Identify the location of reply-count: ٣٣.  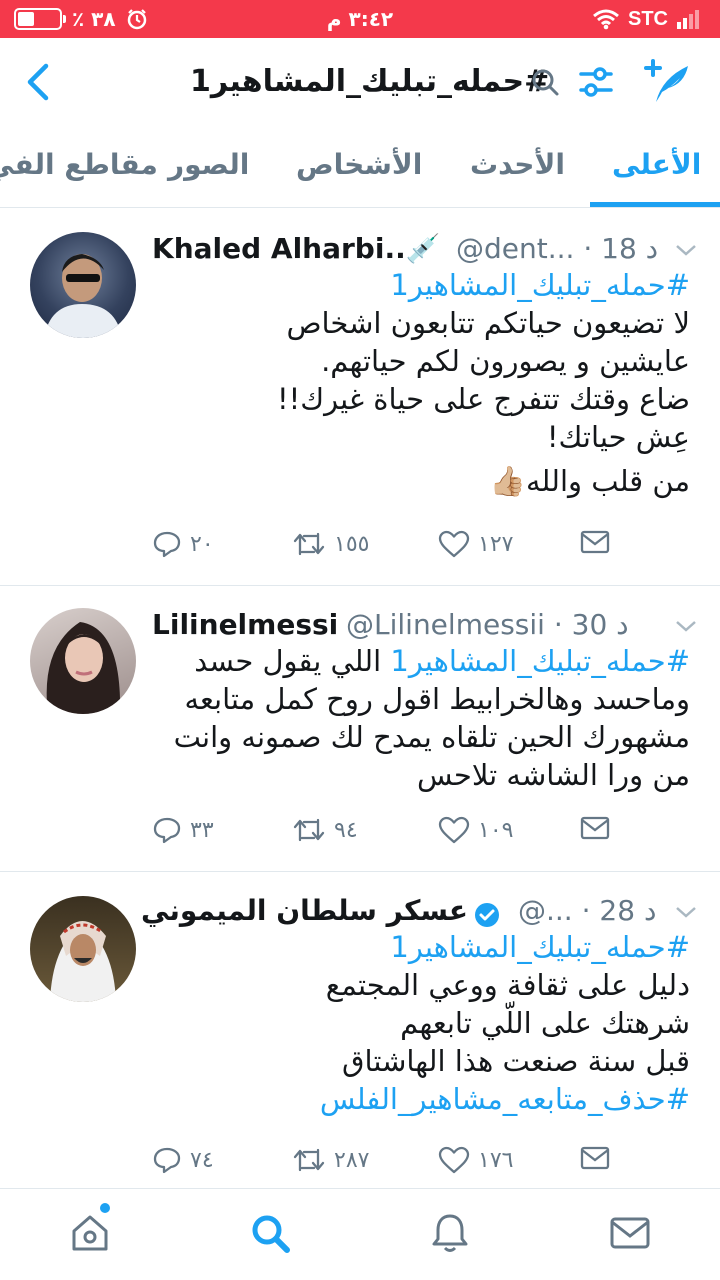
(202, 830).